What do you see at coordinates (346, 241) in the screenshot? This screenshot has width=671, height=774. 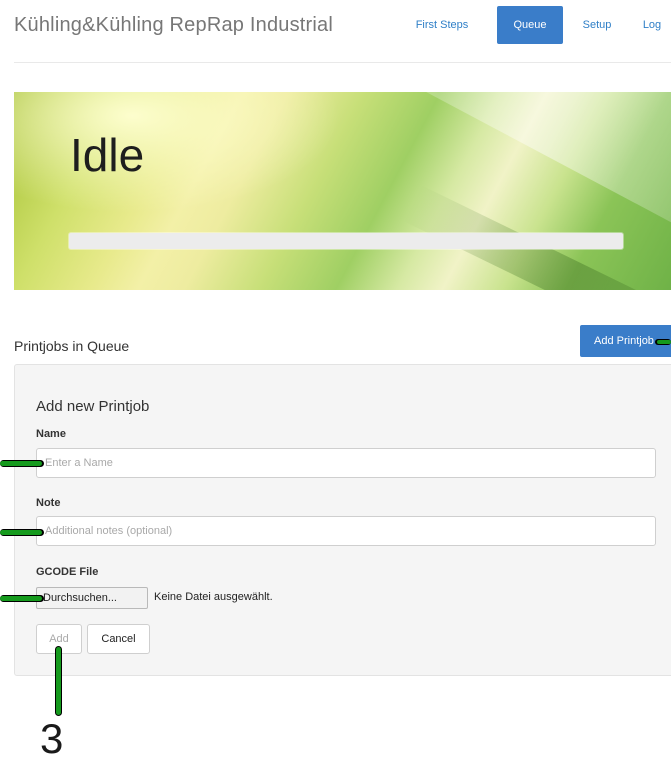 I see `print-progress-bar` at bounding box center [346, 241].